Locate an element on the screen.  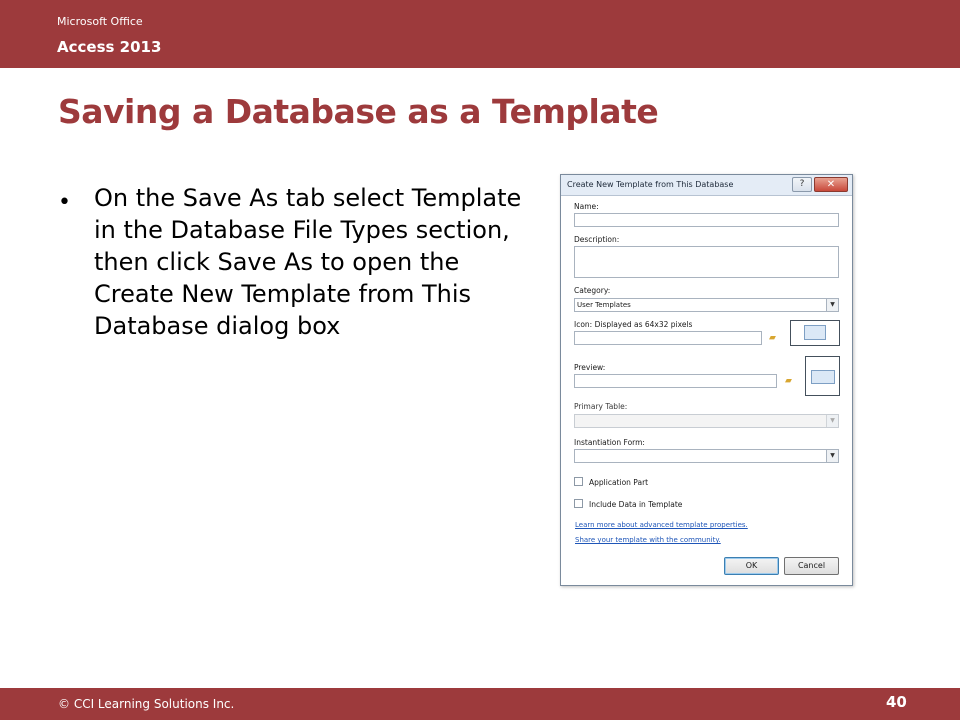
include-data-label: Include Data in Template is located at coordinates (636, 504).